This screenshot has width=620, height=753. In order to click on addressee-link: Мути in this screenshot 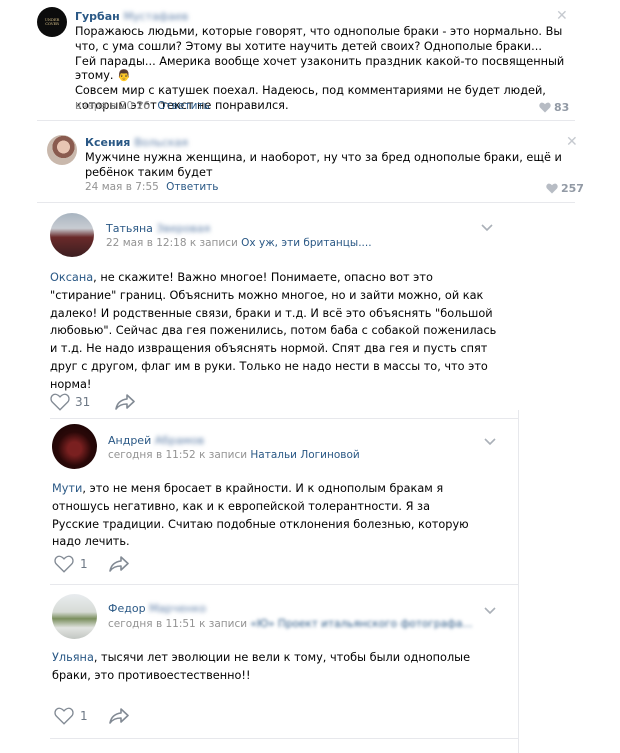, I will do `click(67, 488)`.